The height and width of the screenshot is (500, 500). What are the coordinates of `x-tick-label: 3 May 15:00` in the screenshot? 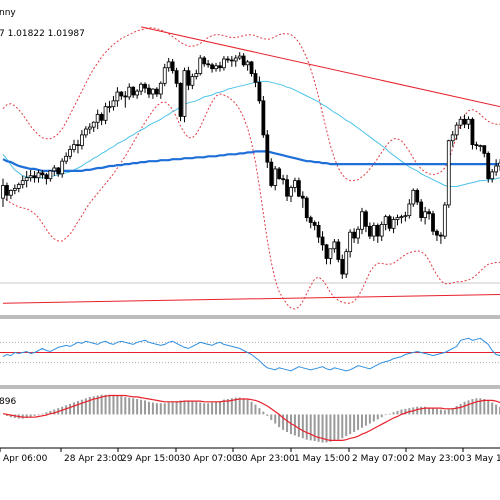 It's located at (483, 459).